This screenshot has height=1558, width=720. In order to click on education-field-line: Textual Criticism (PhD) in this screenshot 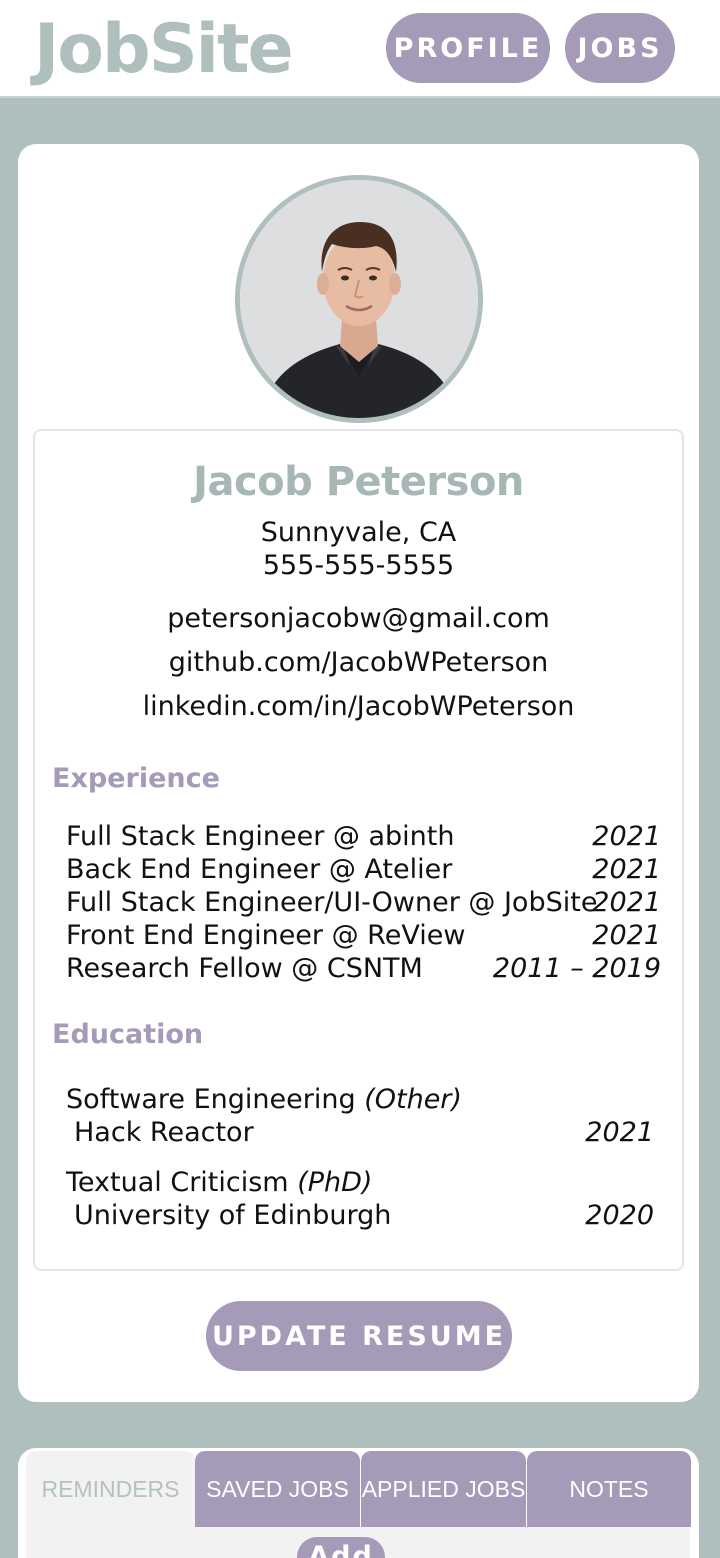, I will do `click(219, 1182)`.